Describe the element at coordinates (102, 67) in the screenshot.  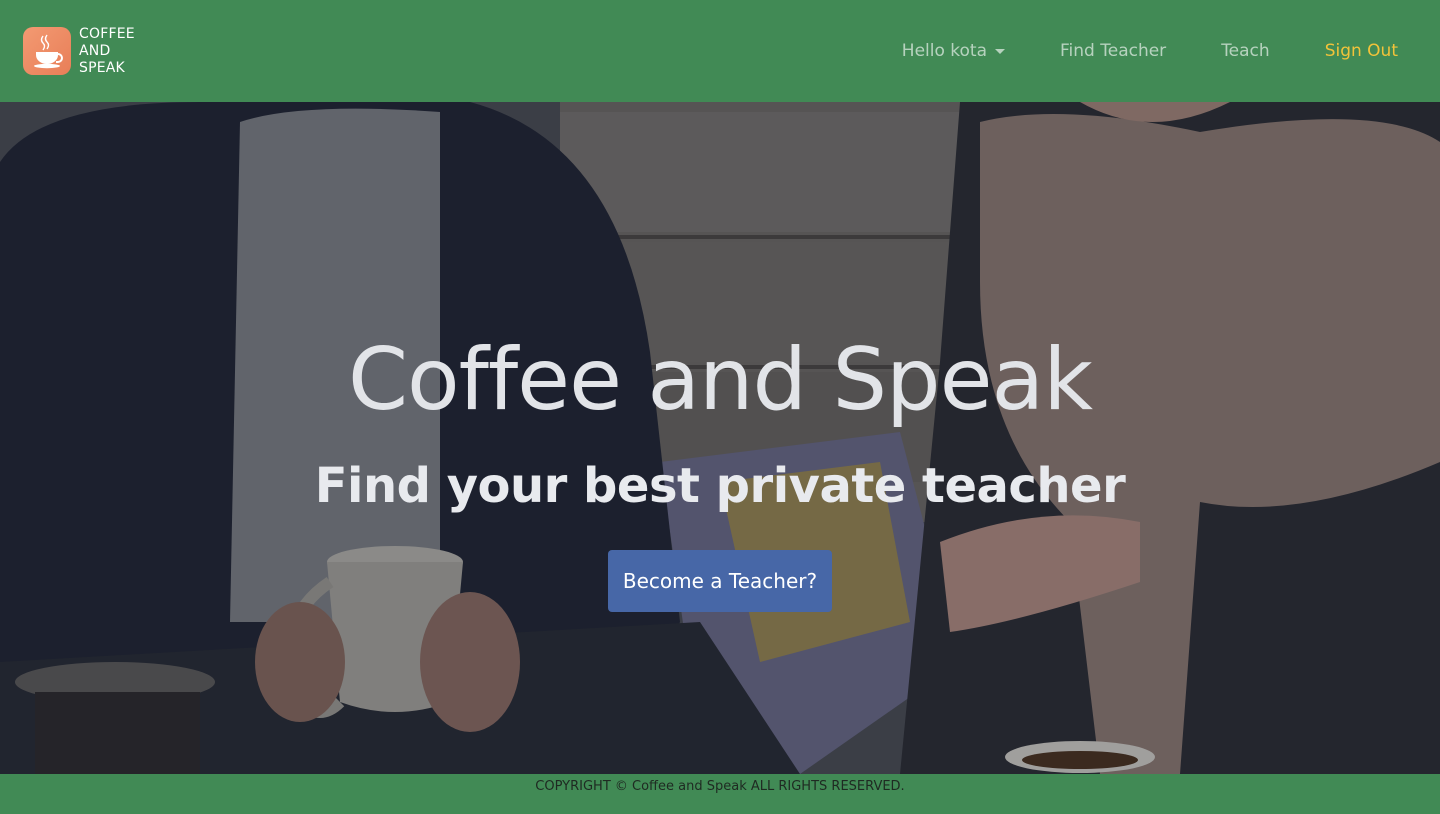
I see `brand-line-3: SPEAK` at that location.